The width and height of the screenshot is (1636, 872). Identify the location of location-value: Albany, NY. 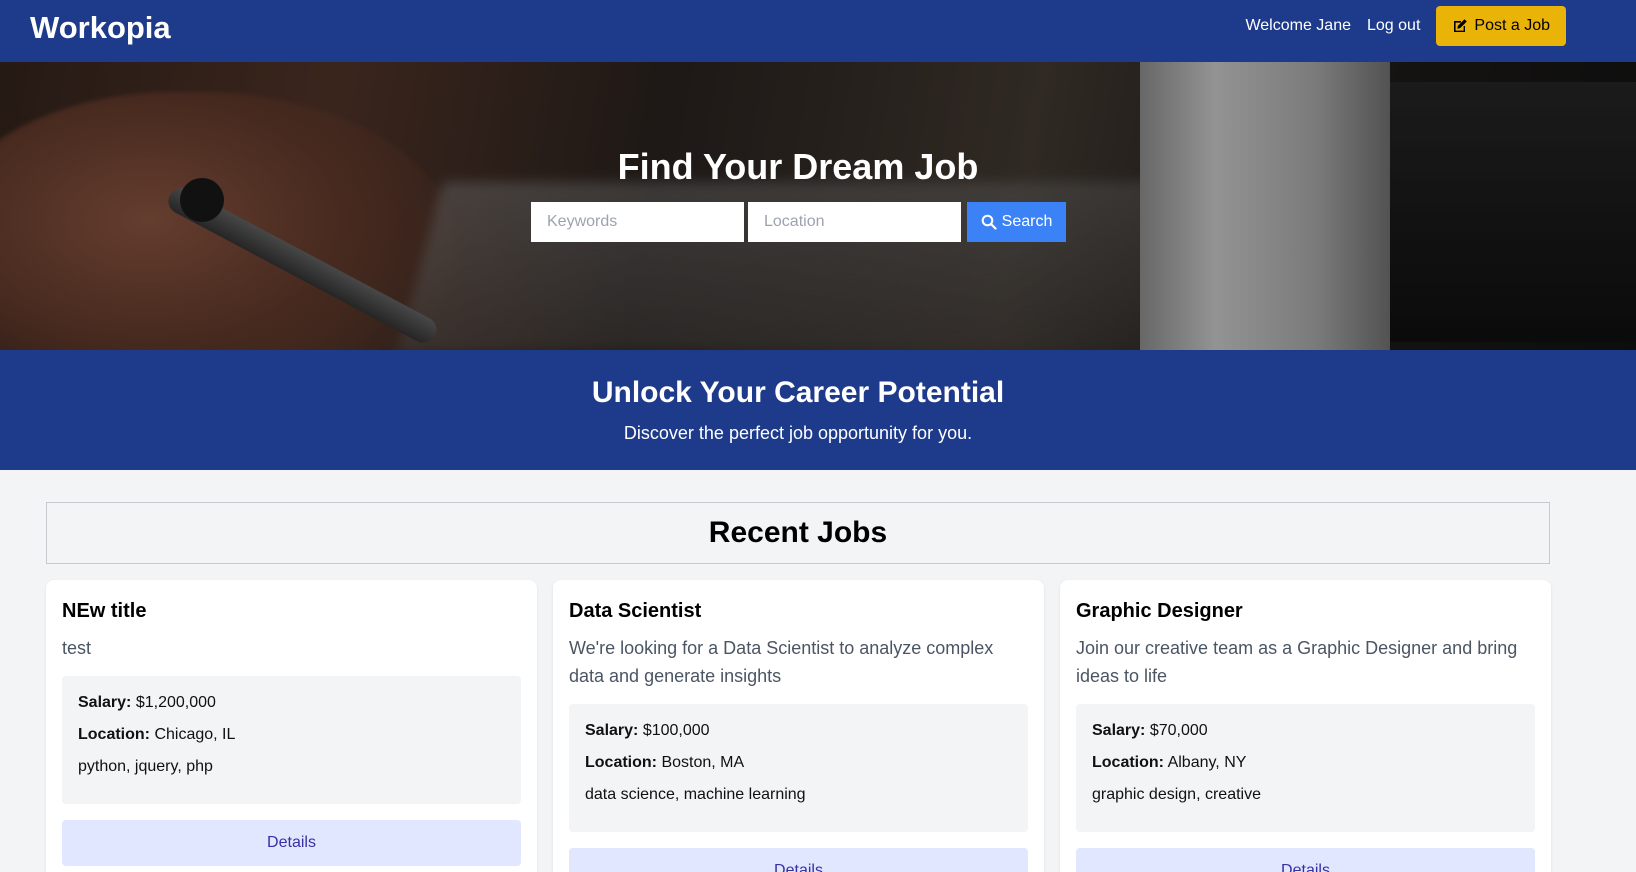
(1207, 762).